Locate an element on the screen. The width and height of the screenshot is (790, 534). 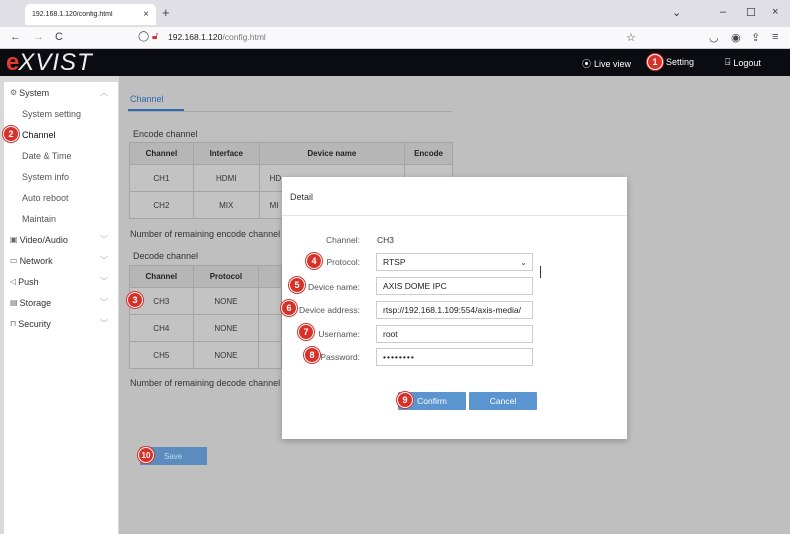
exvist-logo: eXVIST is located at coordinates (49, 62).